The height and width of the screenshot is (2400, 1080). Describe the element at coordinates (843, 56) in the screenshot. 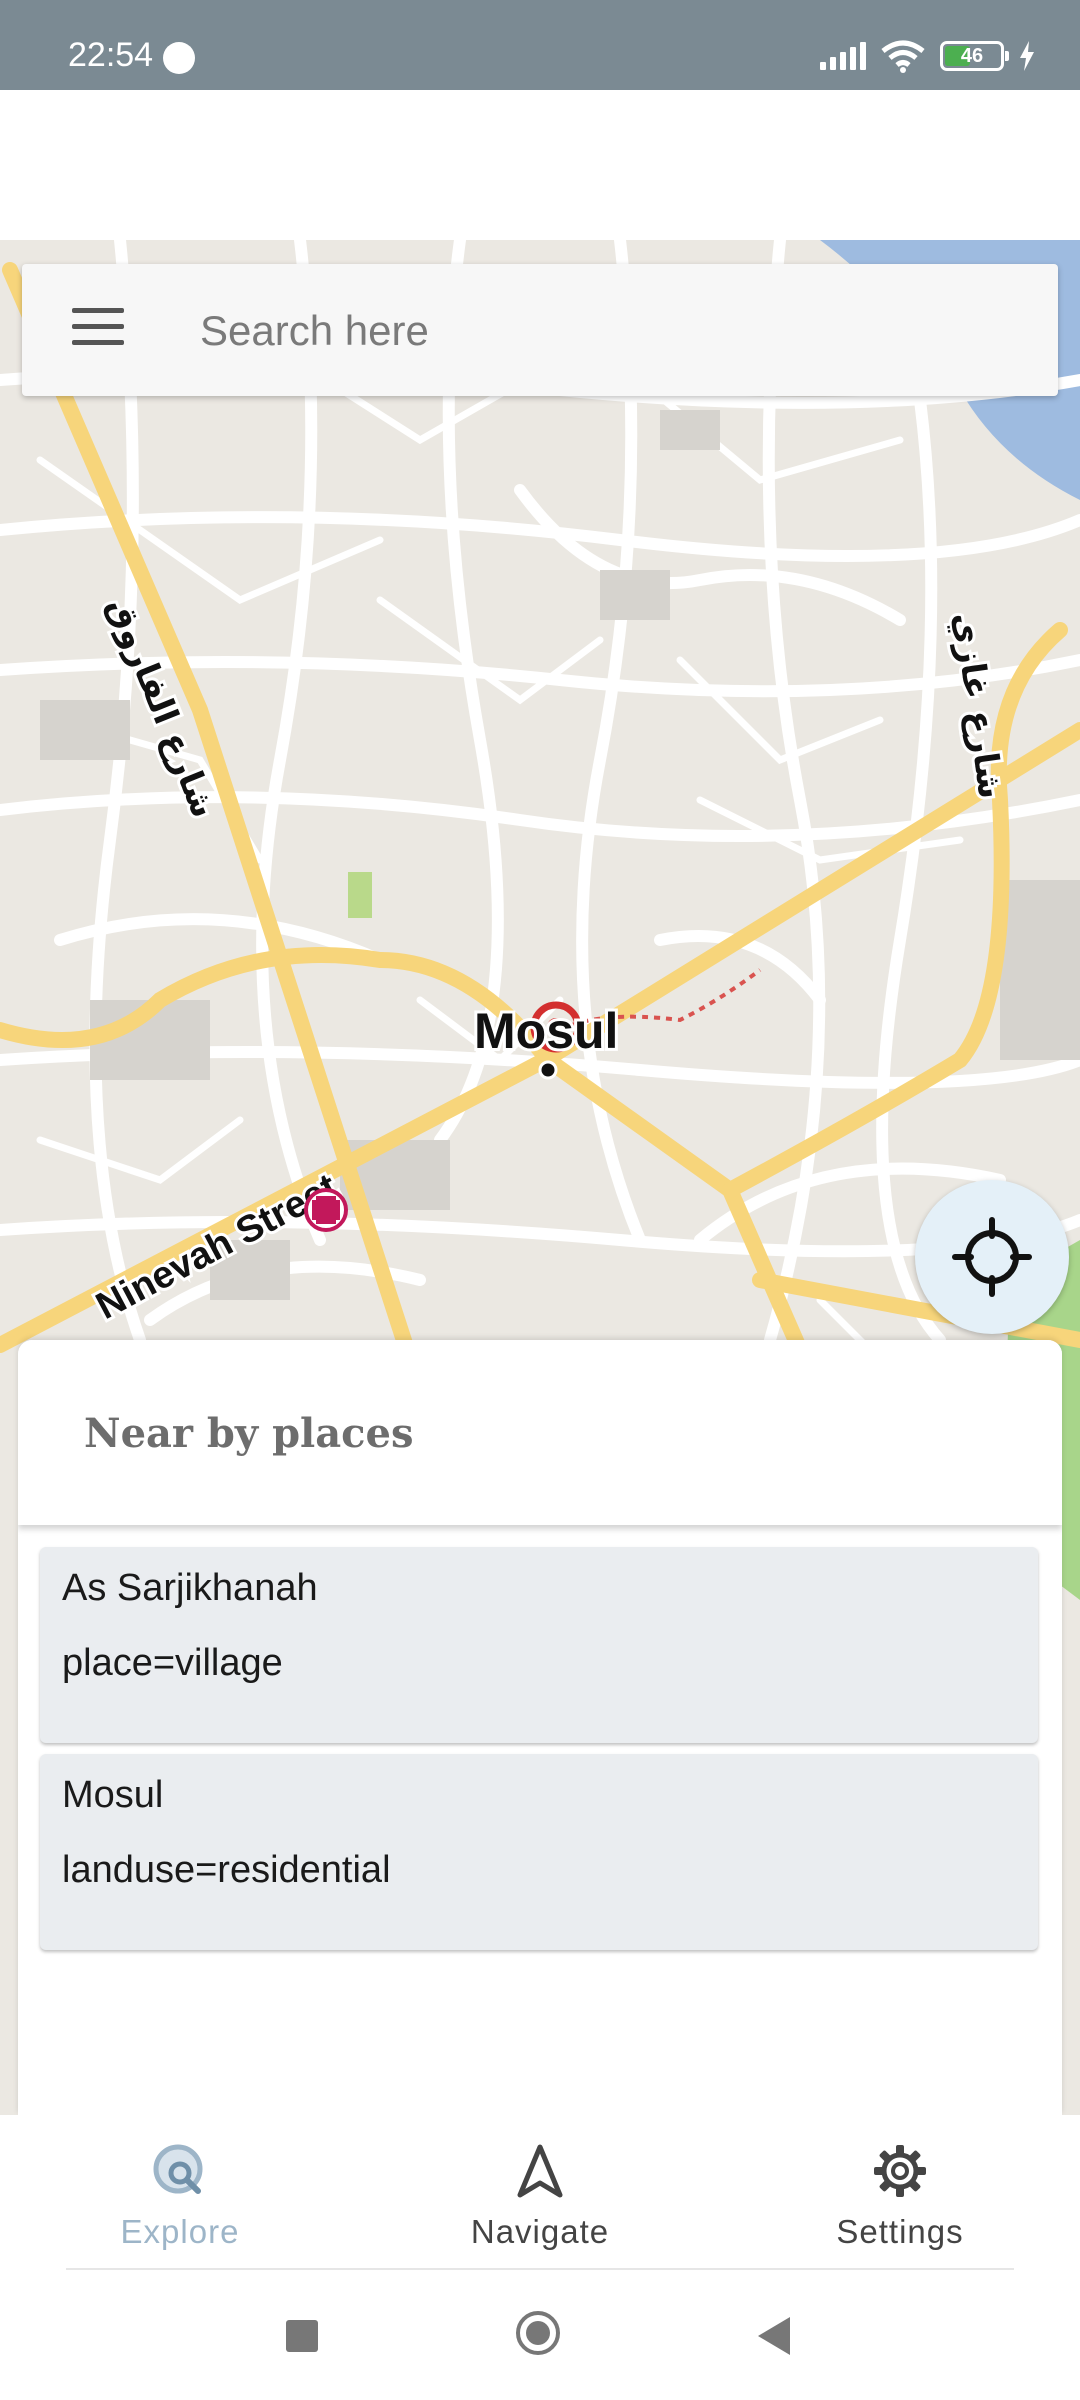

I see `cellular-signal-icon` at that location.